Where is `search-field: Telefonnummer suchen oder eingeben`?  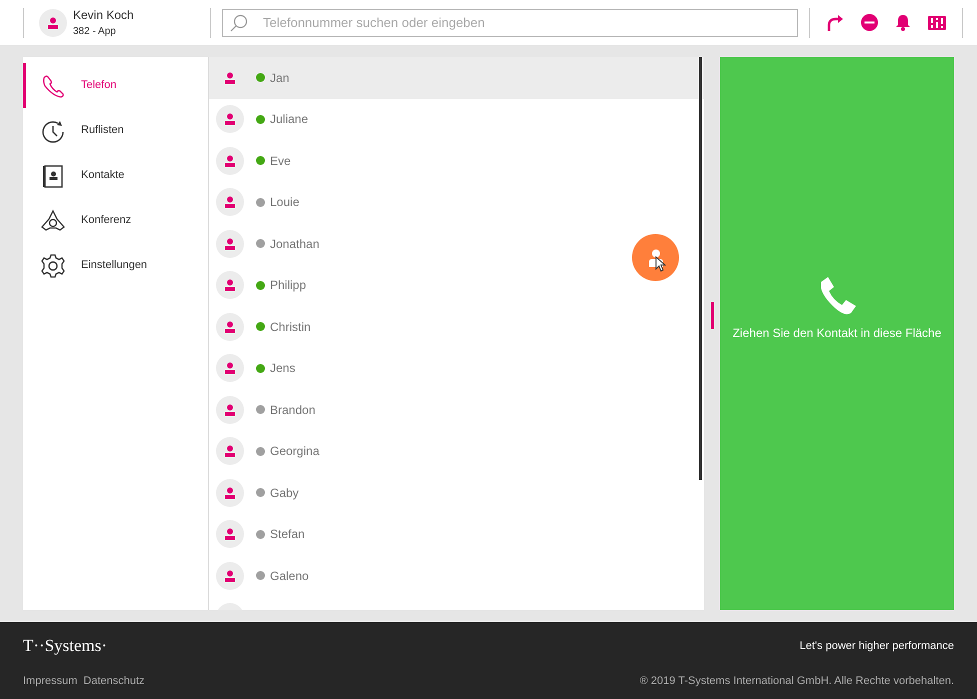
search-field: Telefonnummer suchen oder eingeben is located at coordinates (510, 22).